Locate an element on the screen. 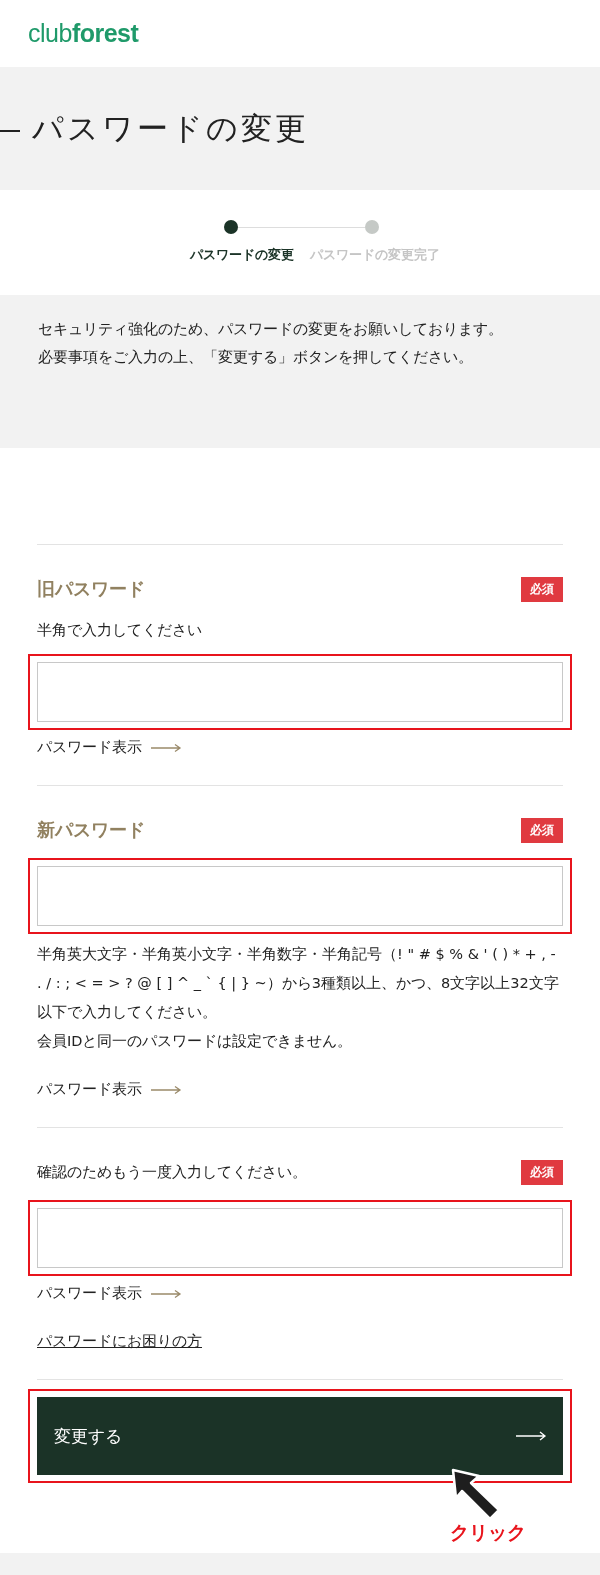 This screenshot has width=600, height=1575. title-rule is located at coordinates (10, 130).